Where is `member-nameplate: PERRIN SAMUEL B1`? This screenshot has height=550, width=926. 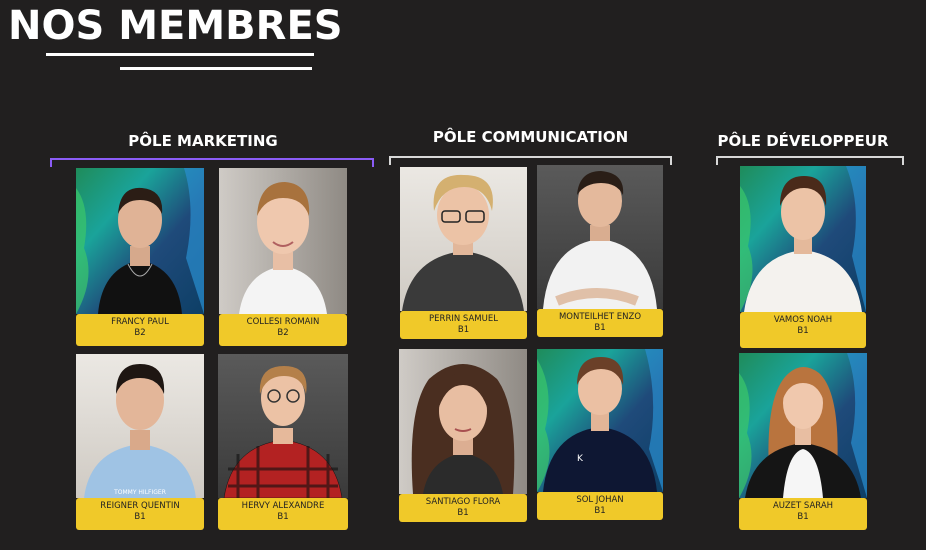 member-nameplate: PERRIN SAMUEL B1 is located at coordinates (463, 325).